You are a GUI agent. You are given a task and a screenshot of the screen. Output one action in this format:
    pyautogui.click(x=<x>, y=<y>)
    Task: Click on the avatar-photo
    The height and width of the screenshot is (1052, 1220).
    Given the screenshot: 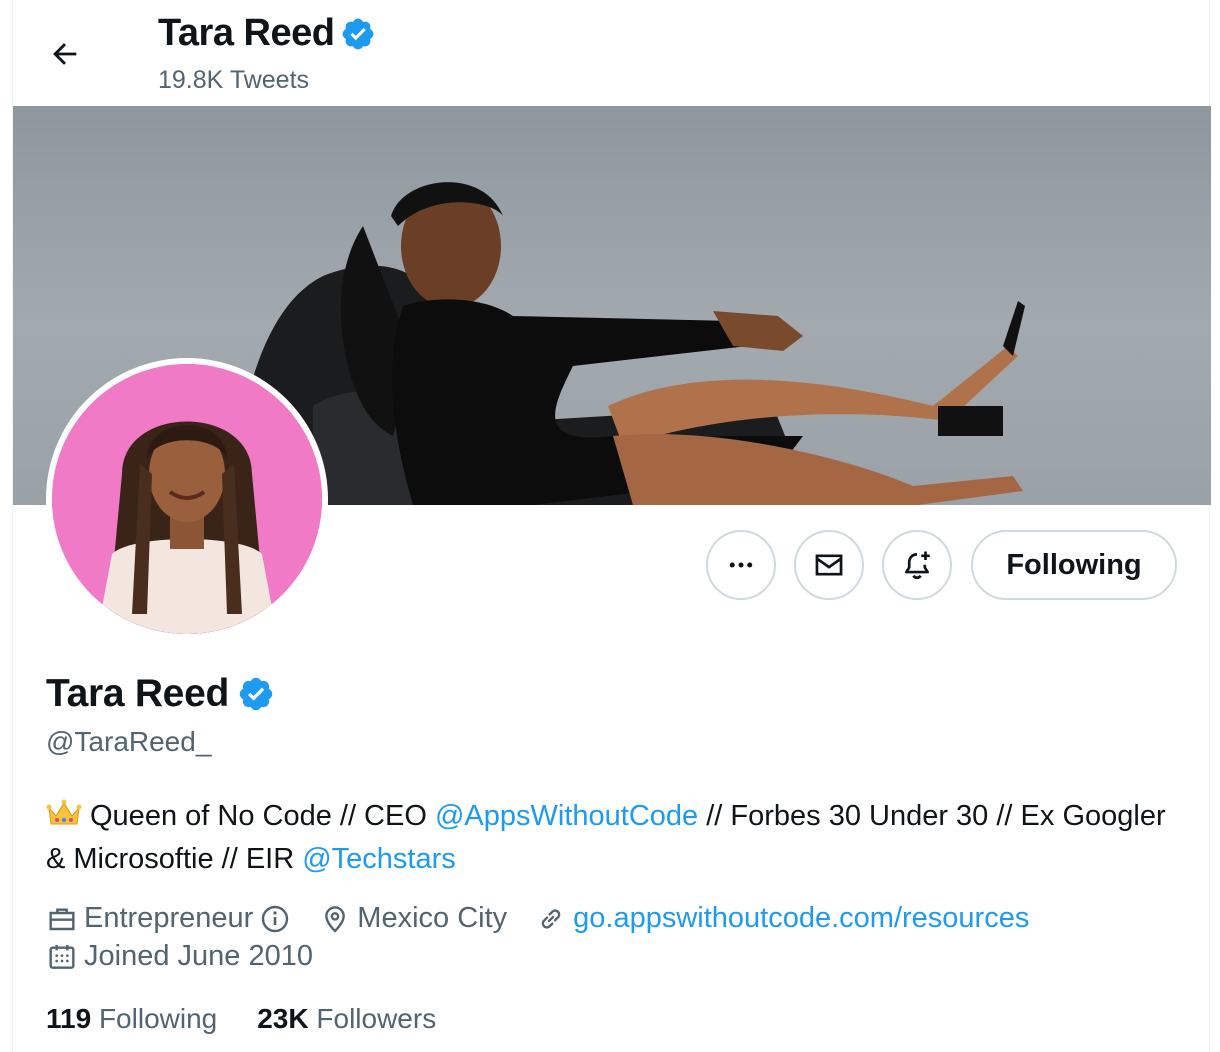 What is the action you would take?
    pyautogui.click(x=187, y=499)
    